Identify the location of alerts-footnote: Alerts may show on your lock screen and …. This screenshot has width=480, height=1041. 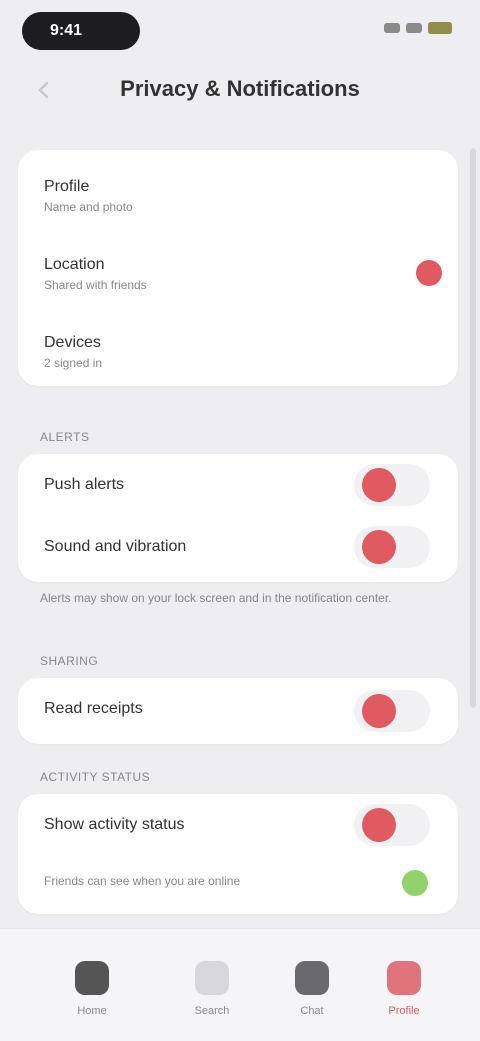
(216, 598).